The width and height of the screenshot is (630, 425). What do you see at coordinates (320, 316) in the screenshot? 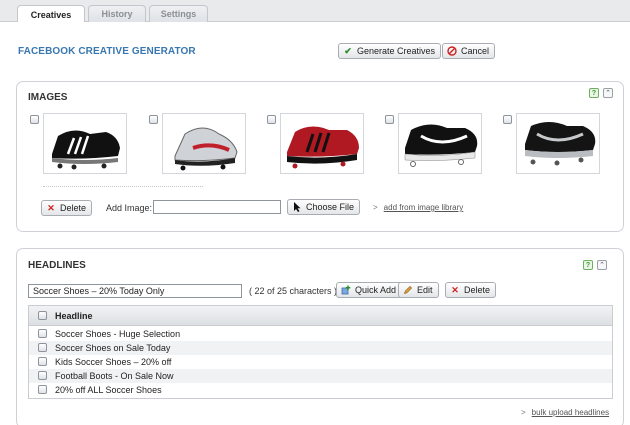
I see `table-header: Headline` at bounding box center [320, 316].